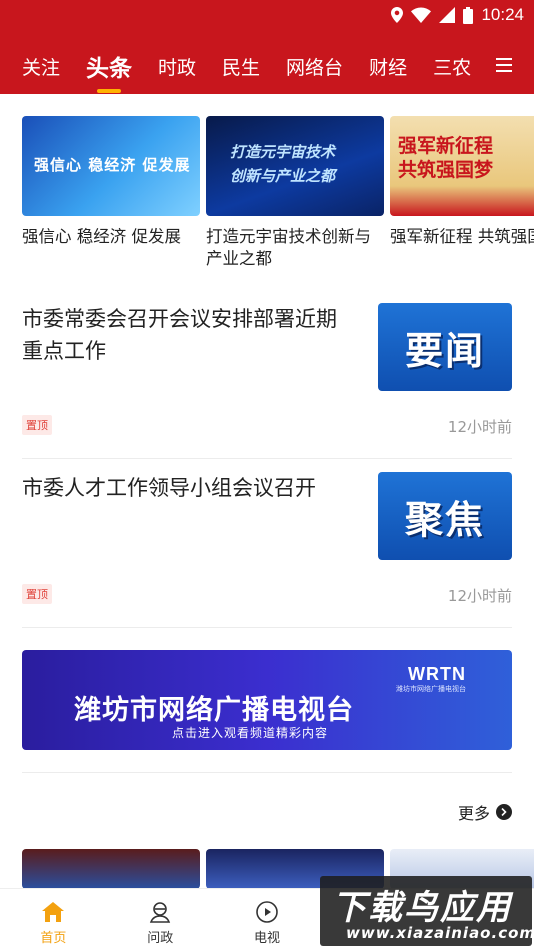  Describe the element at coordinates (283, 152) in the screenshot. I see `featured-image-text: 打造元宇宙技术` at that location.